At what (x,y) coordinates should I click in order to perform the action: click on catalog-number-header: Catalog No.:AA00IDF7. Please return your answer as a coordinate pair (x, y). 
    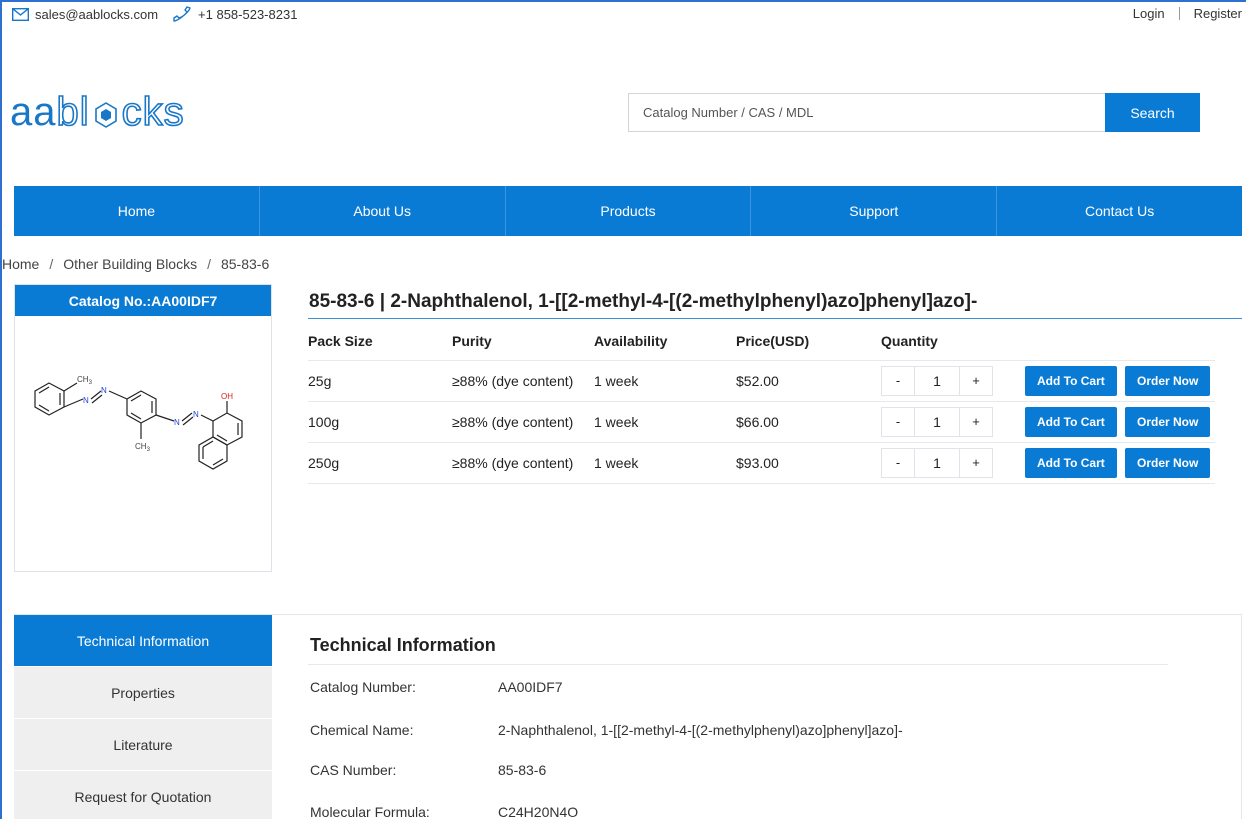
    Looking at the image, I should click on (143, 300).